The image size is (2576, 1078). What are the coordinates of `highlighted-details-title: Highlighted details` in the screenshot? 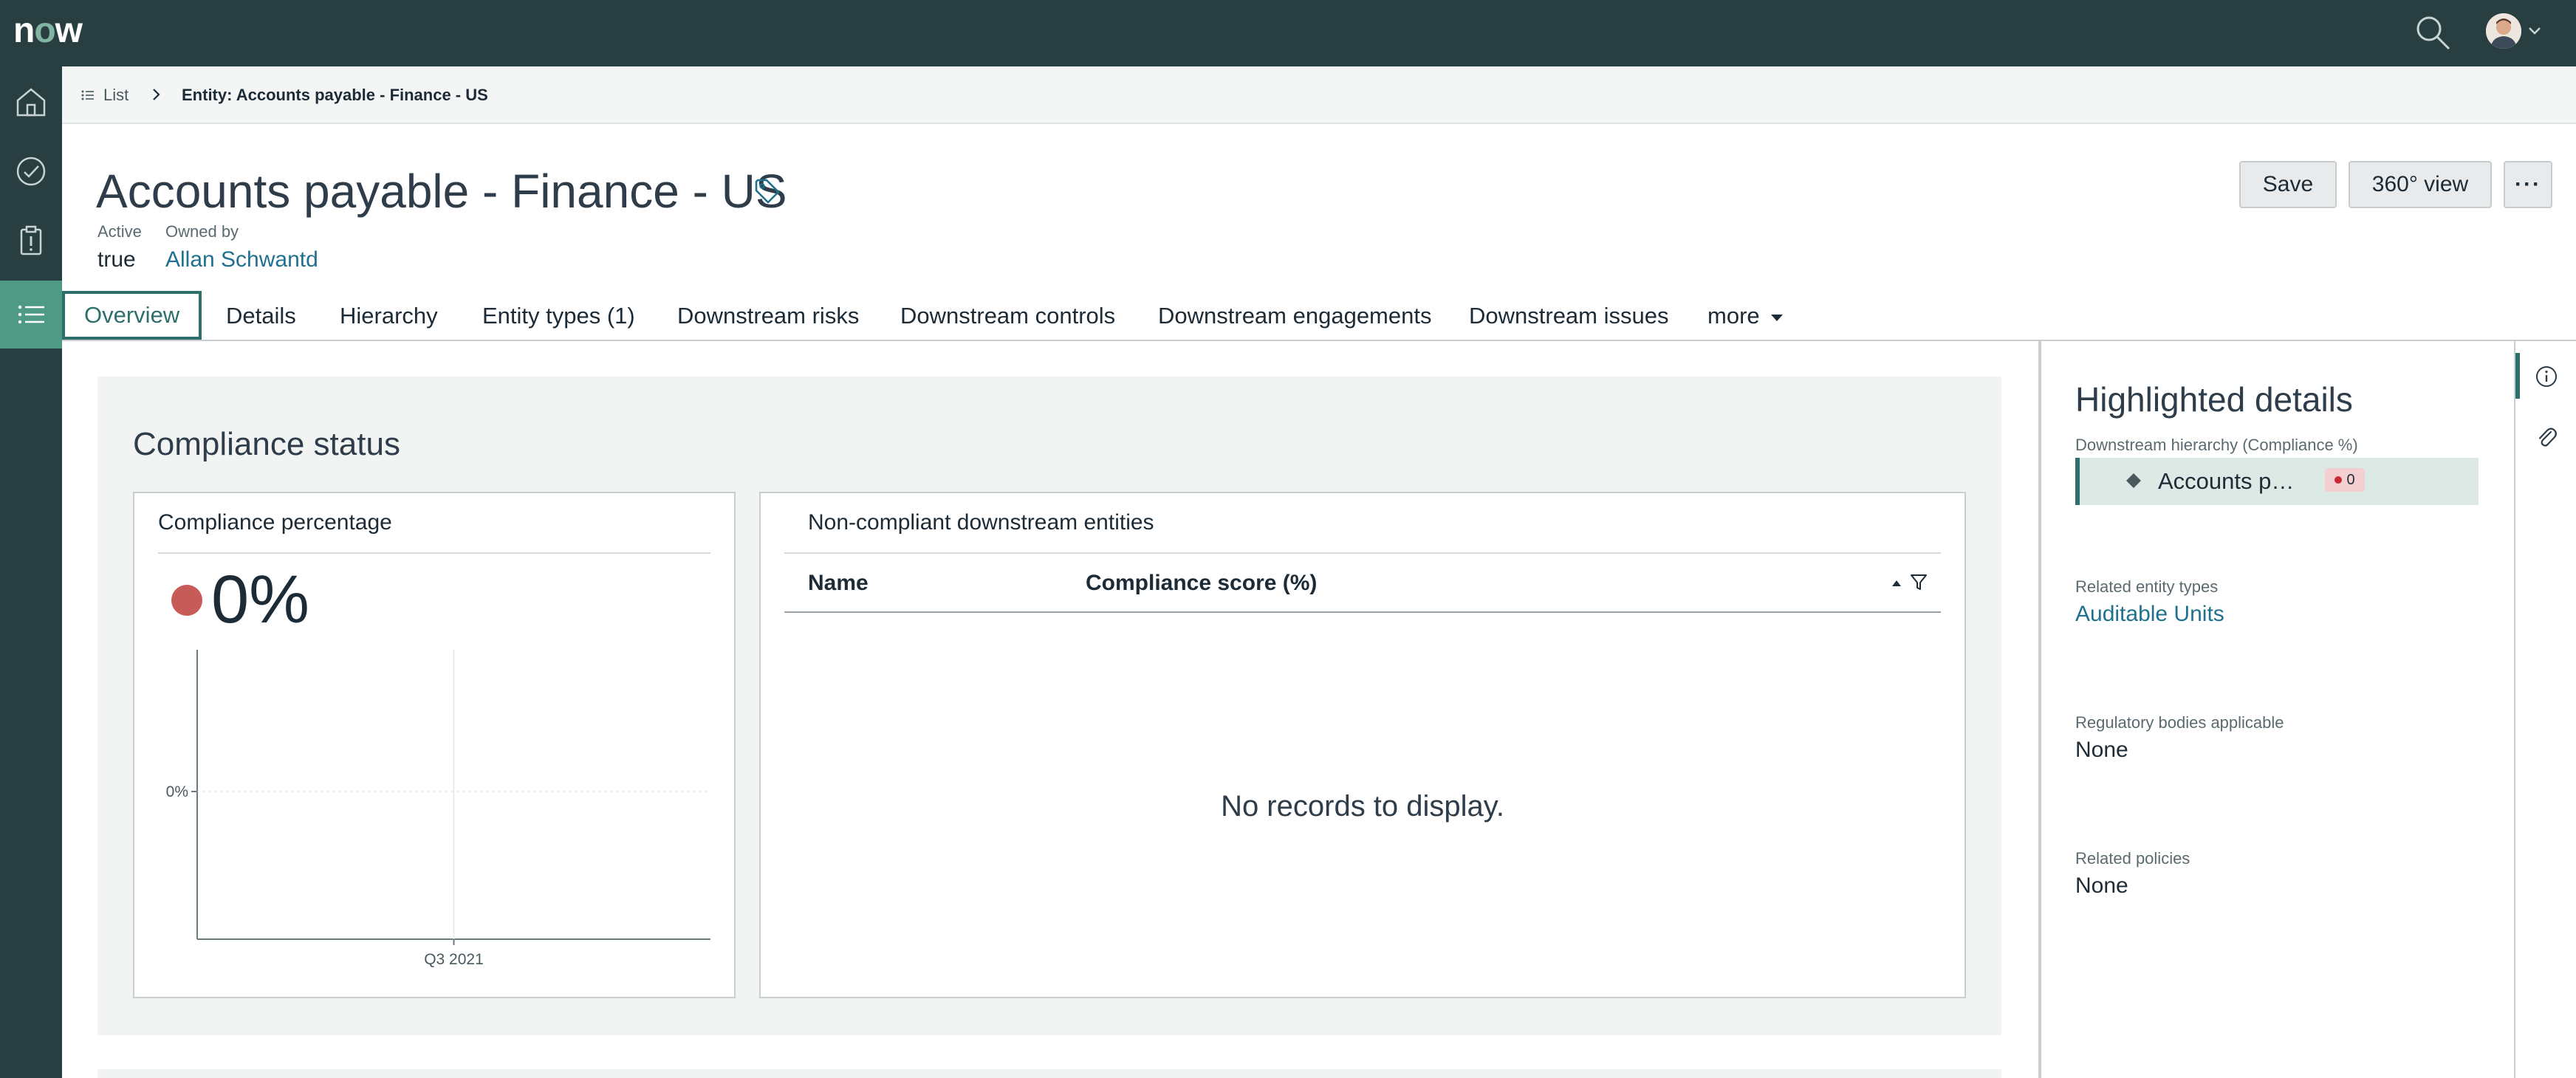 It's located at (2214, 399).